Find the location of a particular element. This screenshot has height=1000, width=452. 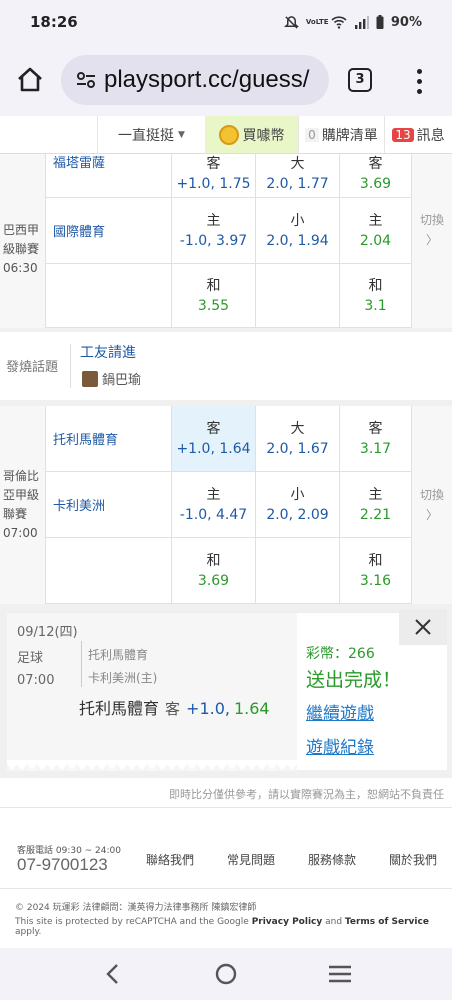

odds-label: 和 is located at coordinates (375, 285).